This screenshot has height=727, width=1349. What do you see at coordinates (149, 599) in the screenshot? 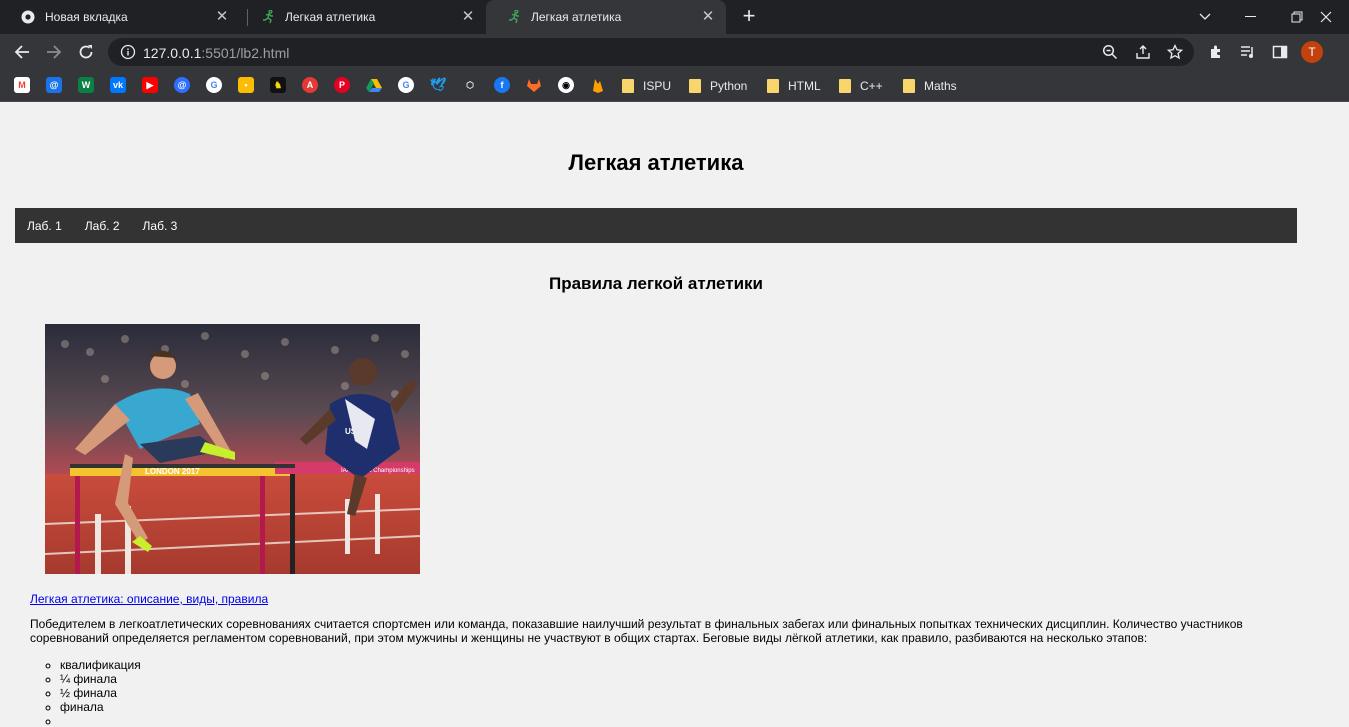
I see `athletics-info-link: Легкая атлетика: описание, виды, правила` at bounding box center [149, 599].